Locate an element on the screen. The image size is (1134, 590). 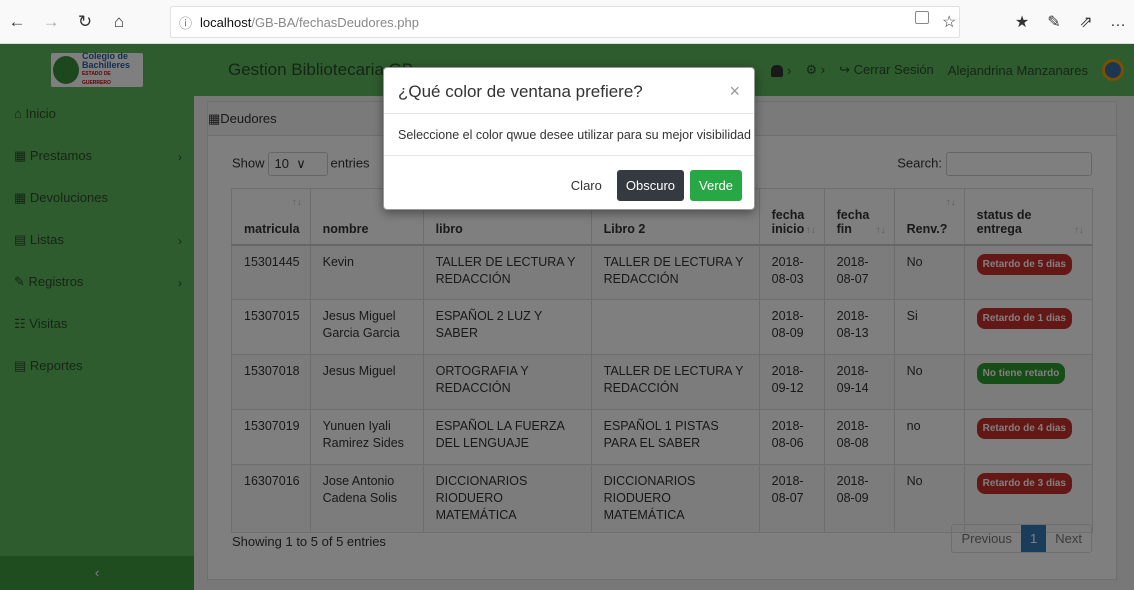
favorites-icon: ★ is located at coordinates (1022, 22).